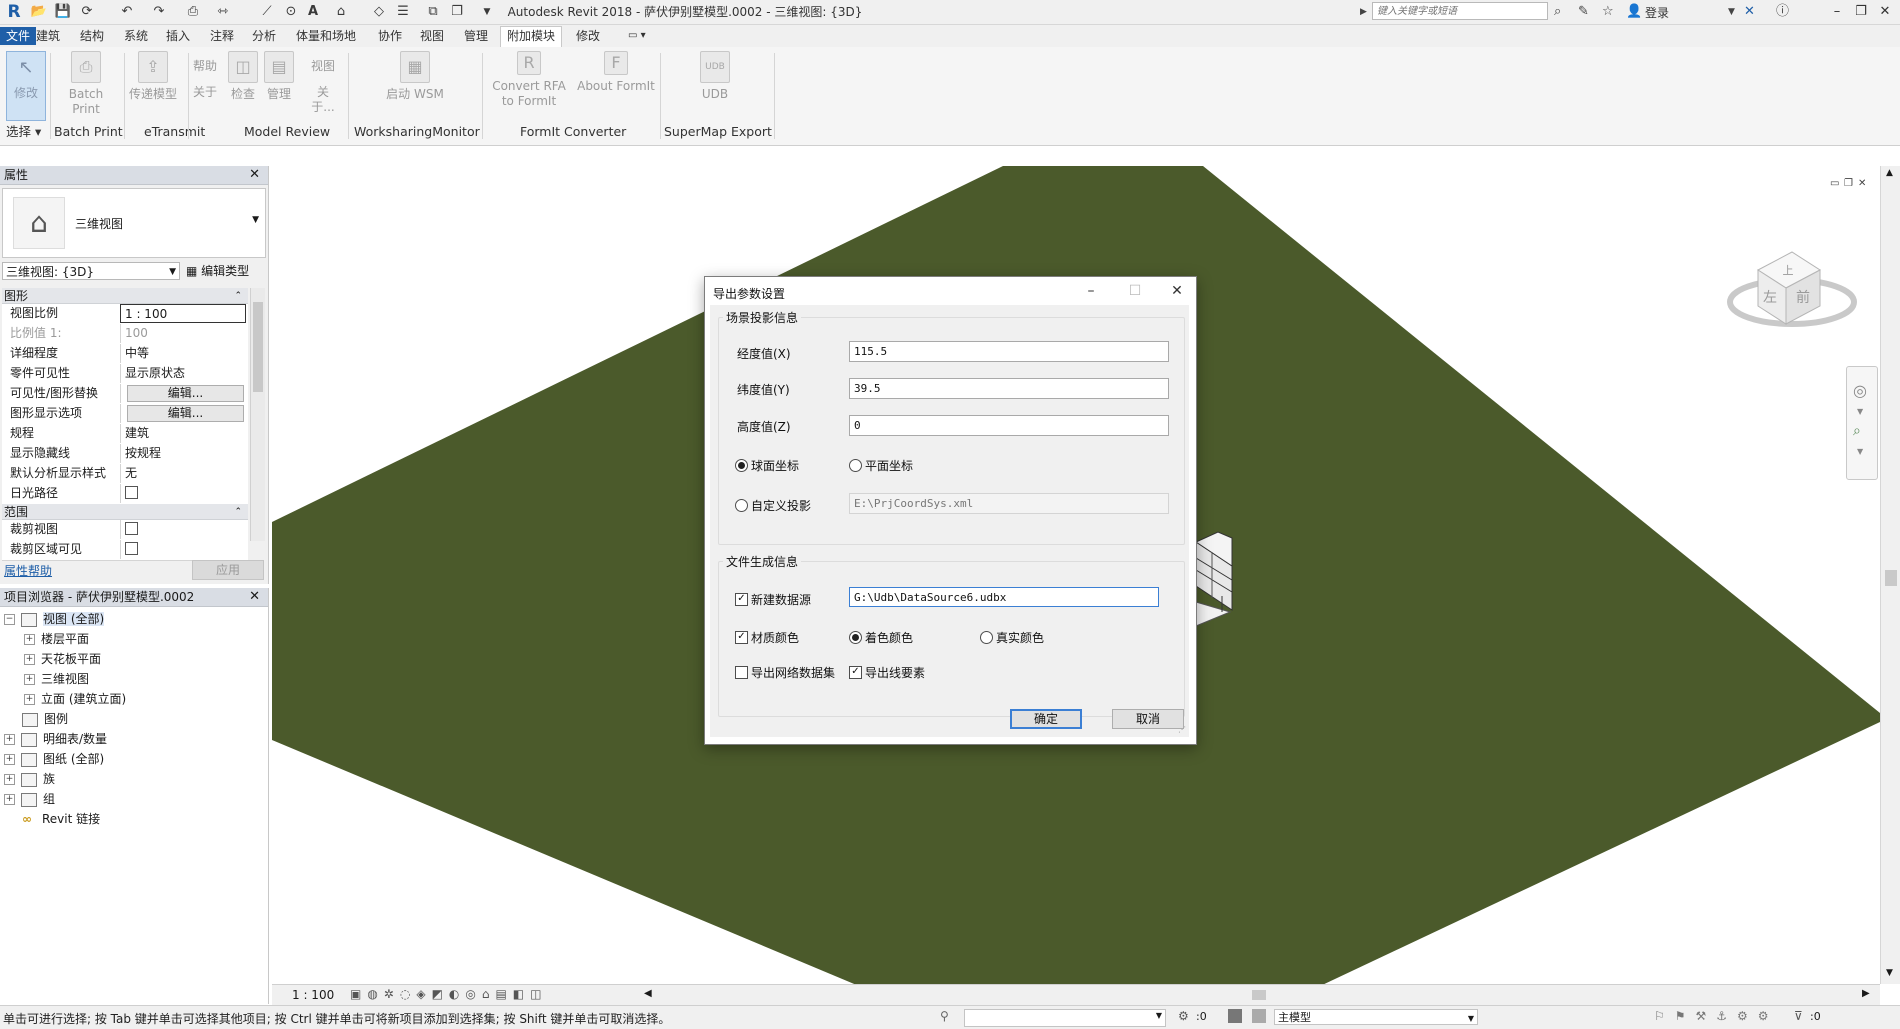 Image resolution: width=1900 pixels, height=1029 pixels. I want to click on parts-visibility-value: 显示原状态, so click(183, 373).